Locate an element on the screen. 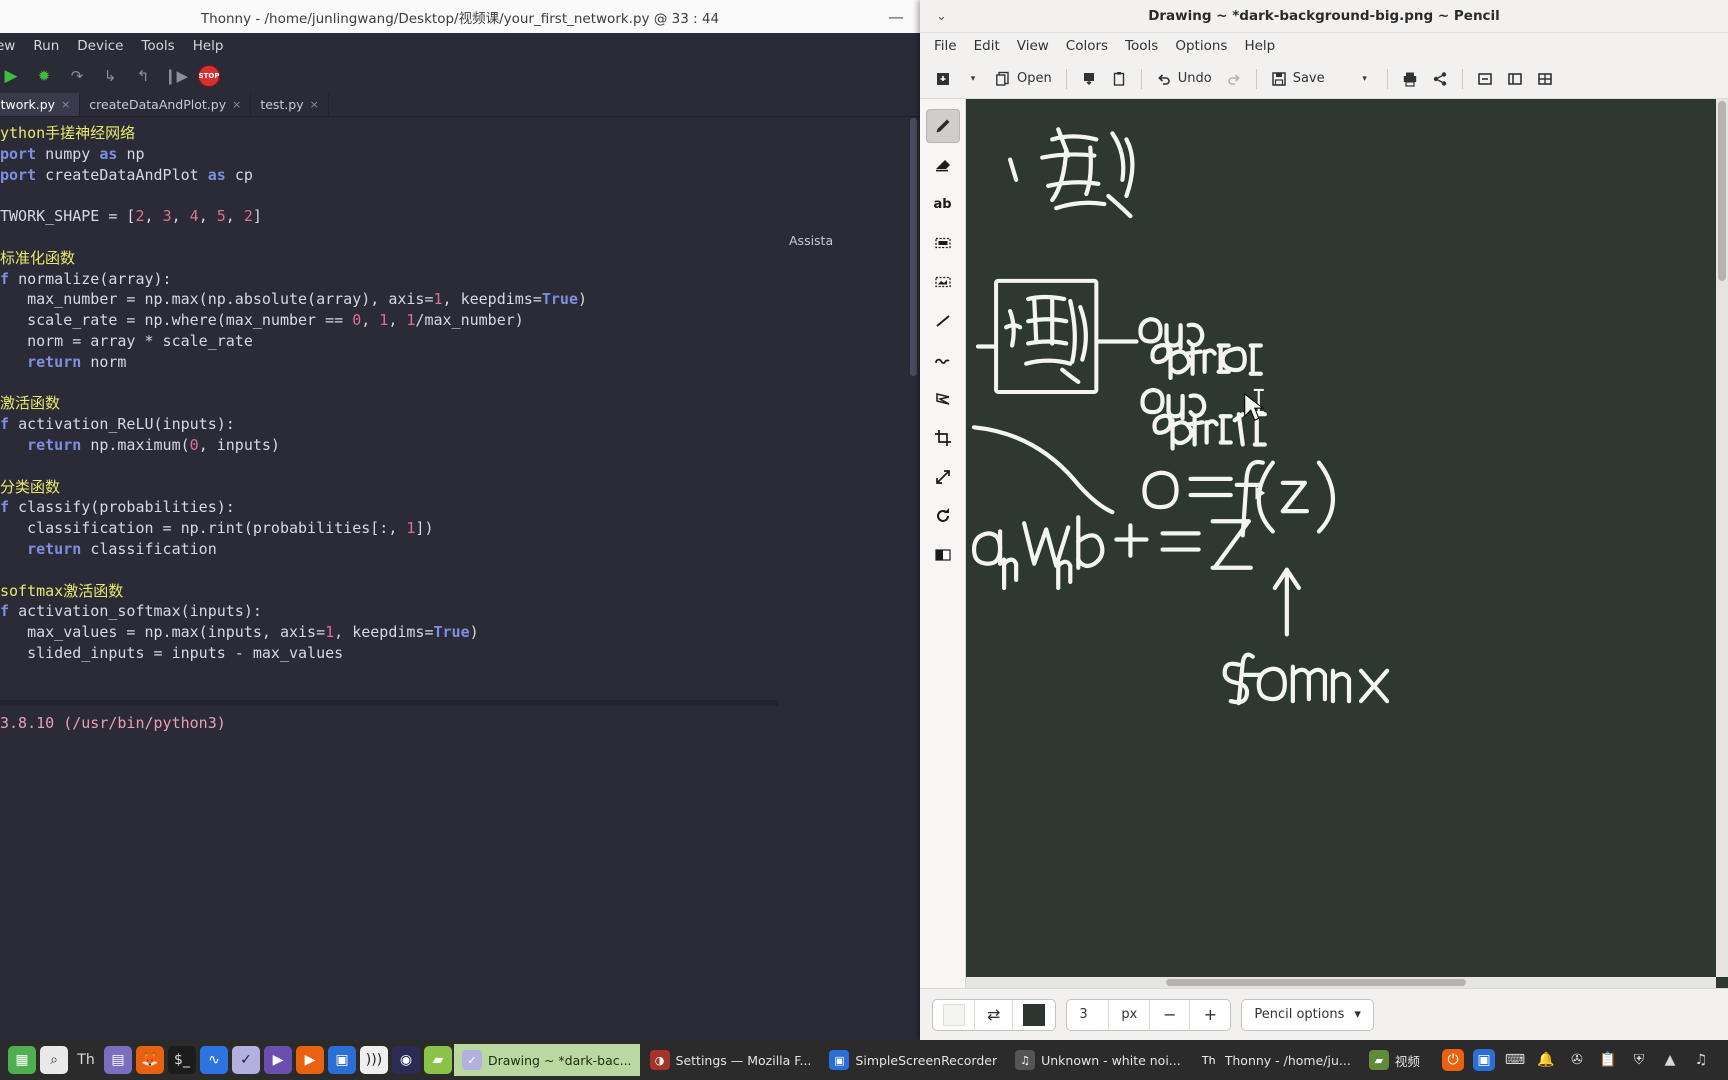 This screenshot has width=1728, height=1080. grid-toggle-icon is located at coordinates (1545, 79).